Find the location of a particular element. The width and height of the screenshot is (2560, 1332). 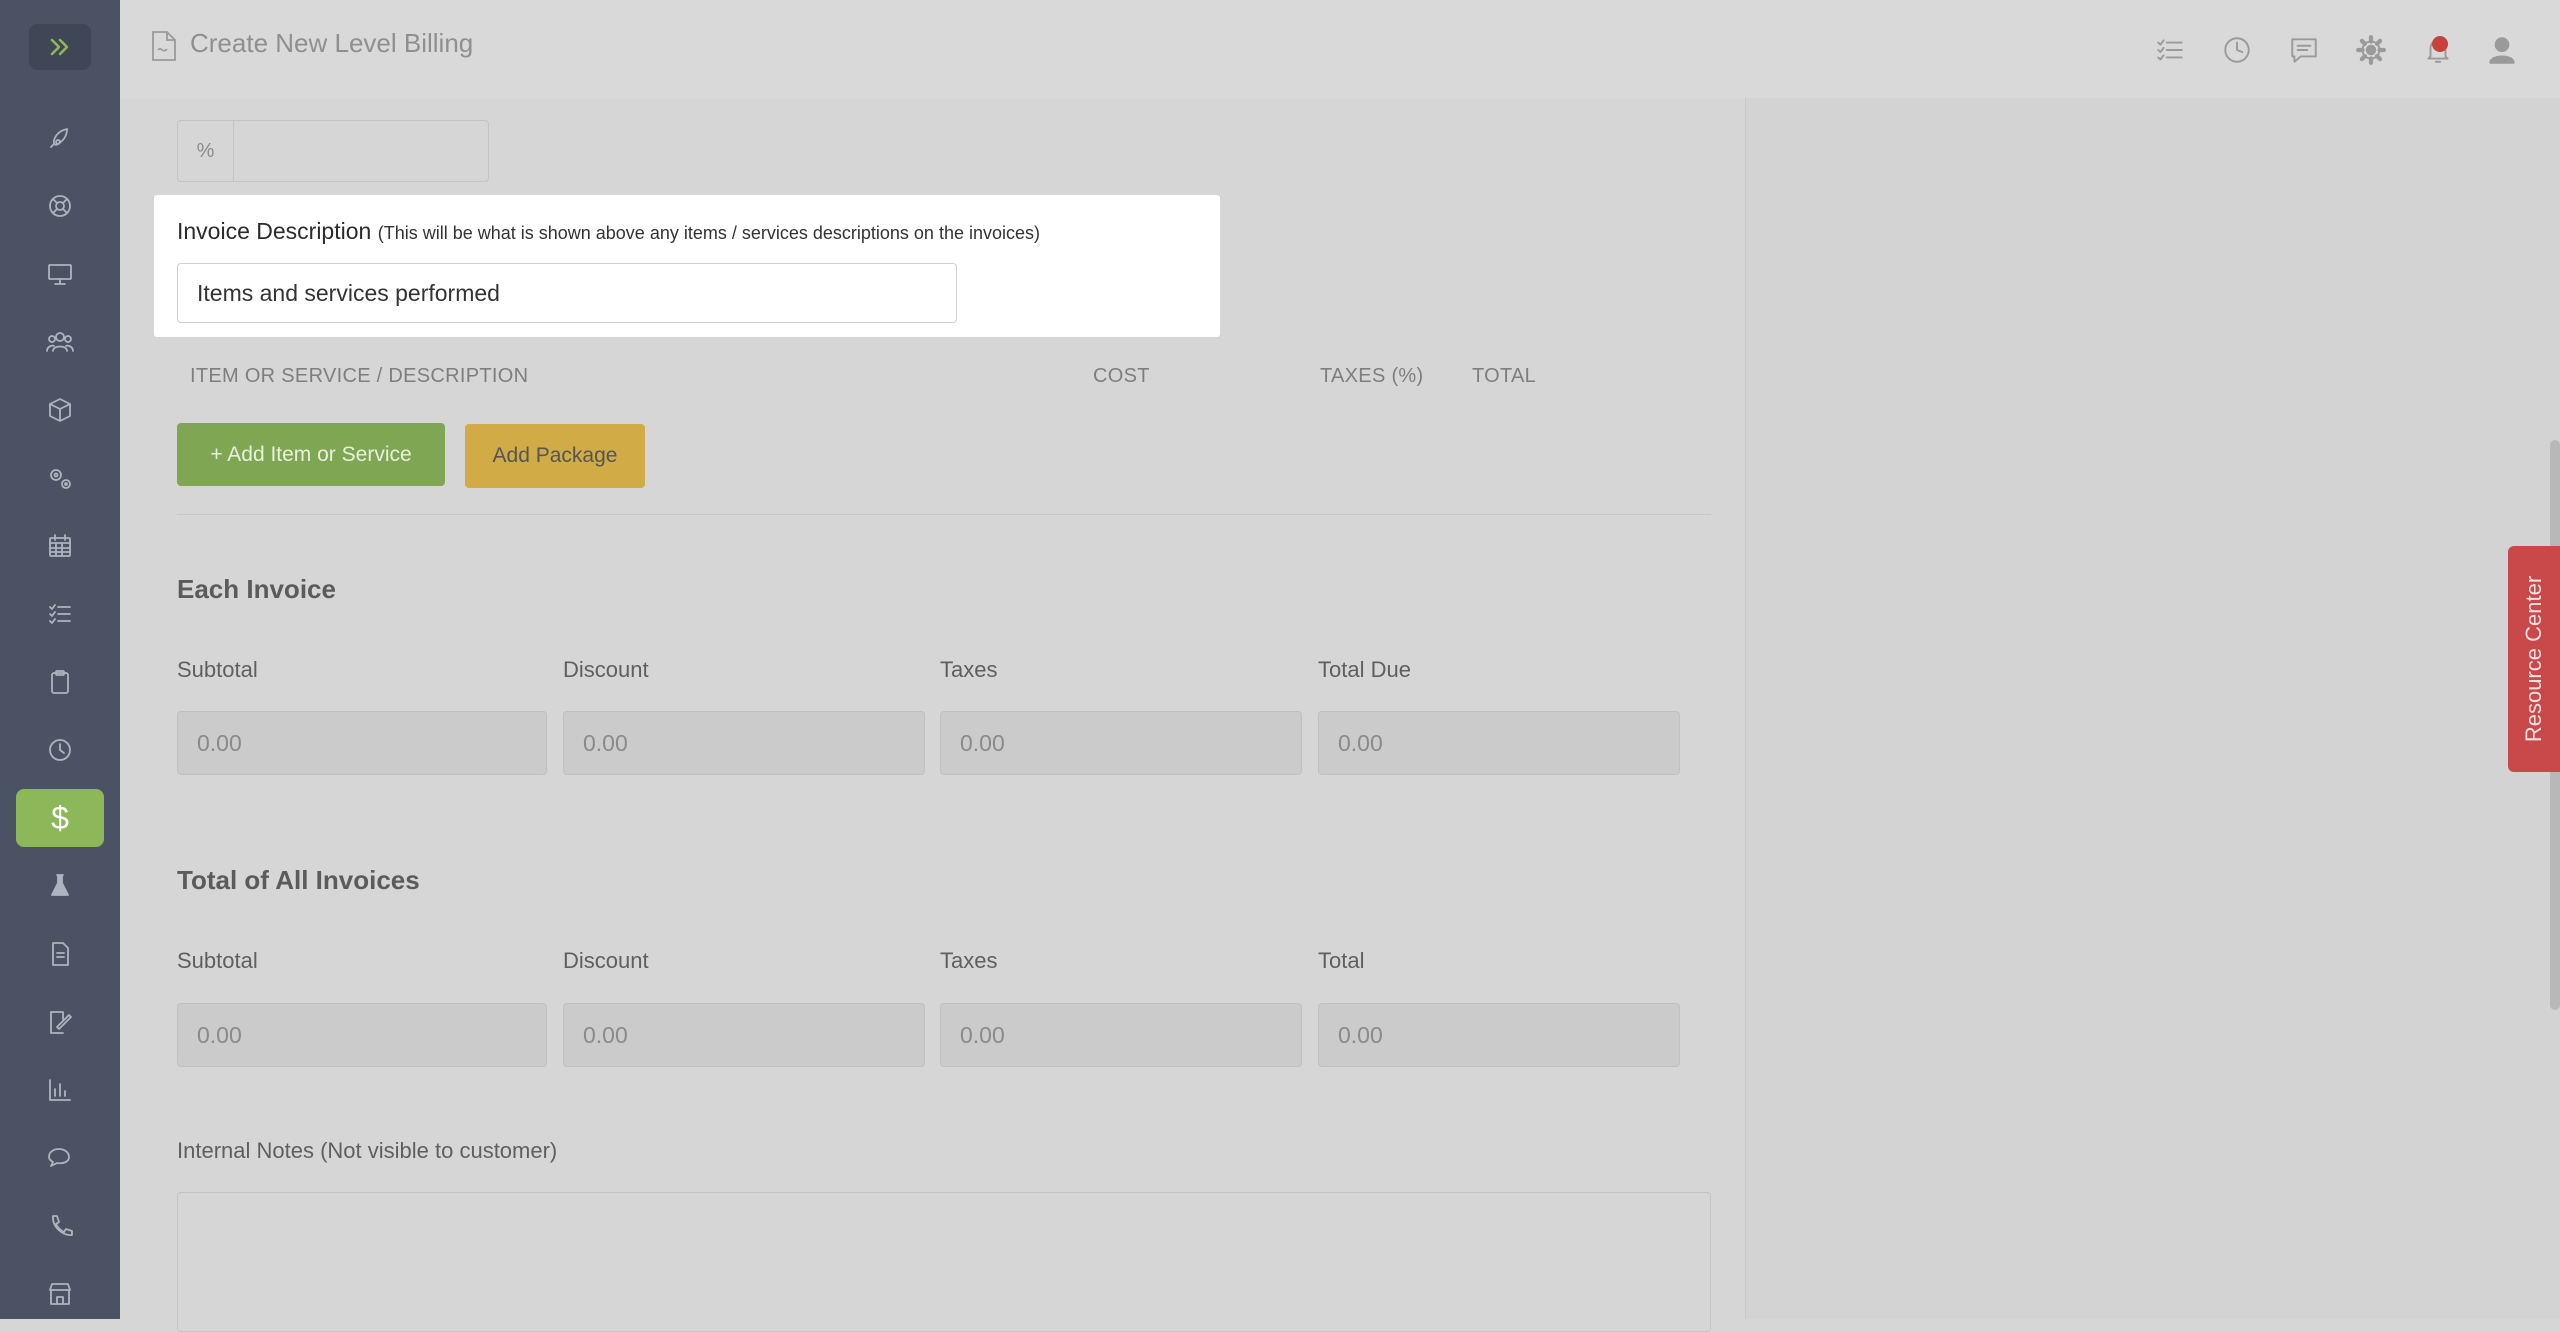

all-taxes-field: 0.00 is located at coordinates (1121, 1035).